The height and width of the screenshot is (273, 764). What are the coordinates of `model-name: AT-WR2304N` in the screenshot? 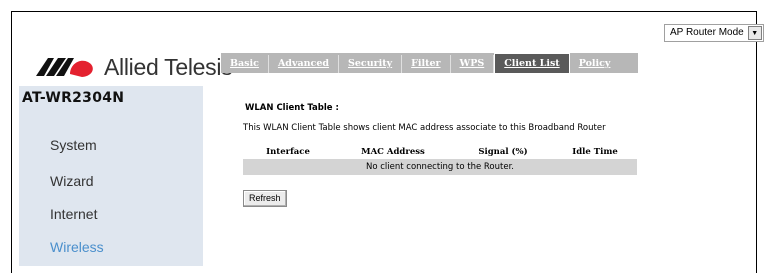 It's located at (73, 98).